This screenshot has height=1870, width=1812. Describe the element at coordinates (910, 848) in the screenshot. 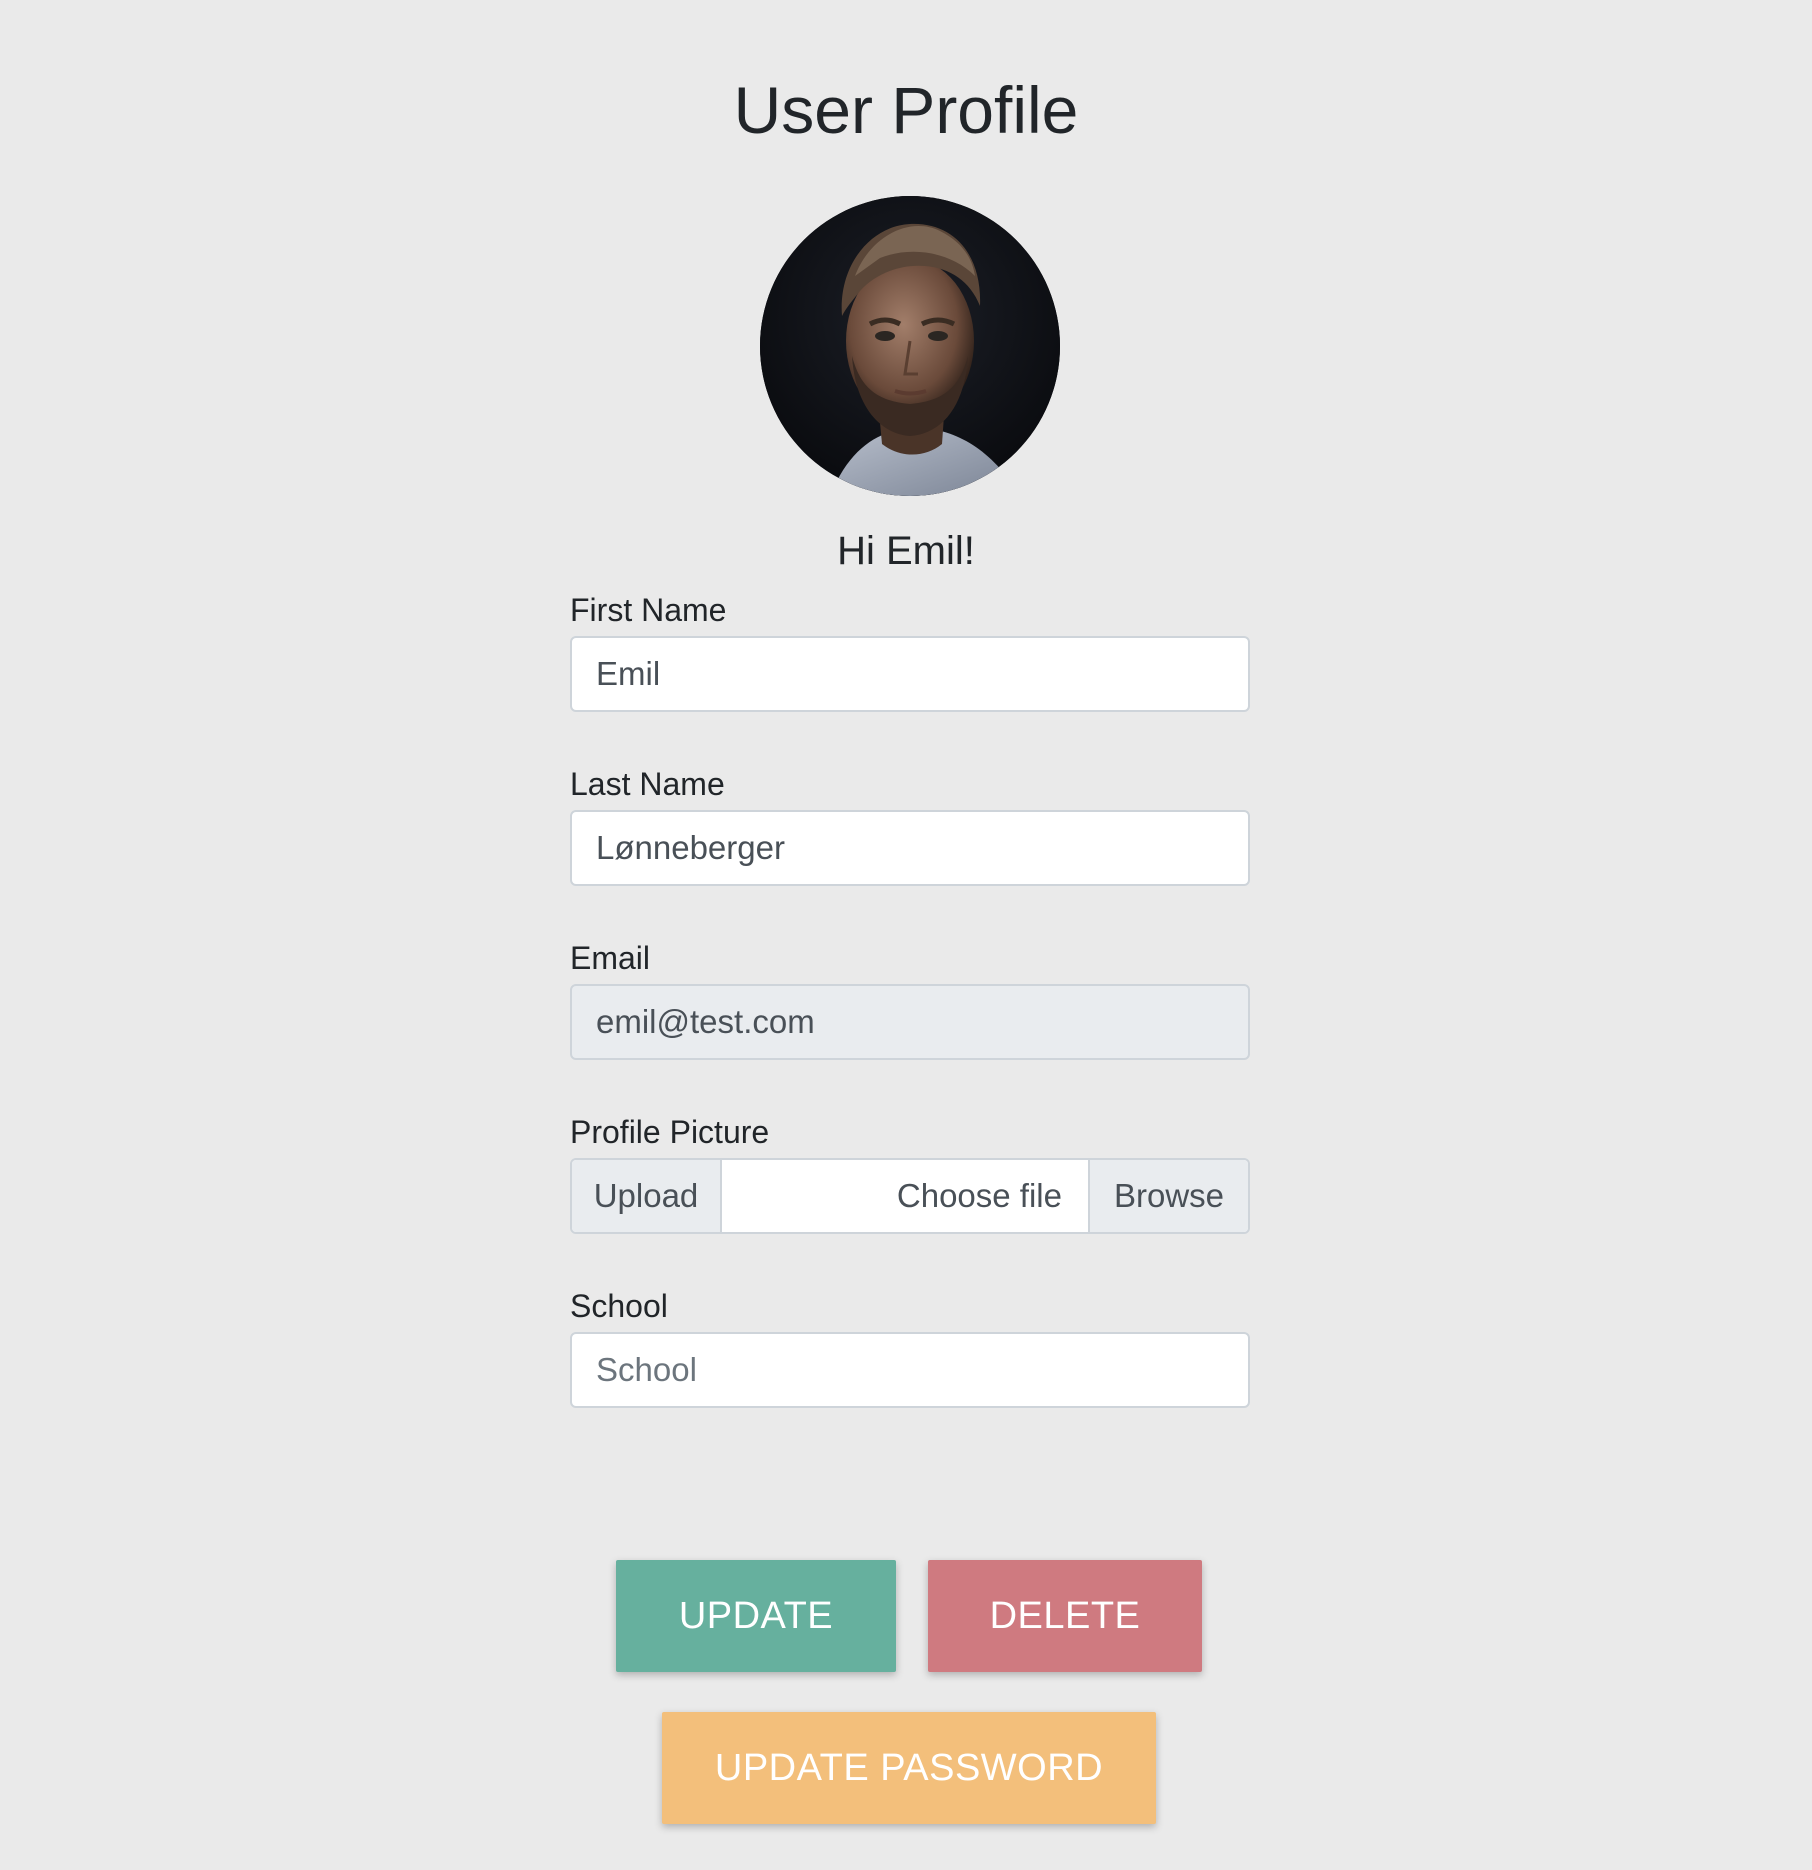

I see `last-name-input` at that location.